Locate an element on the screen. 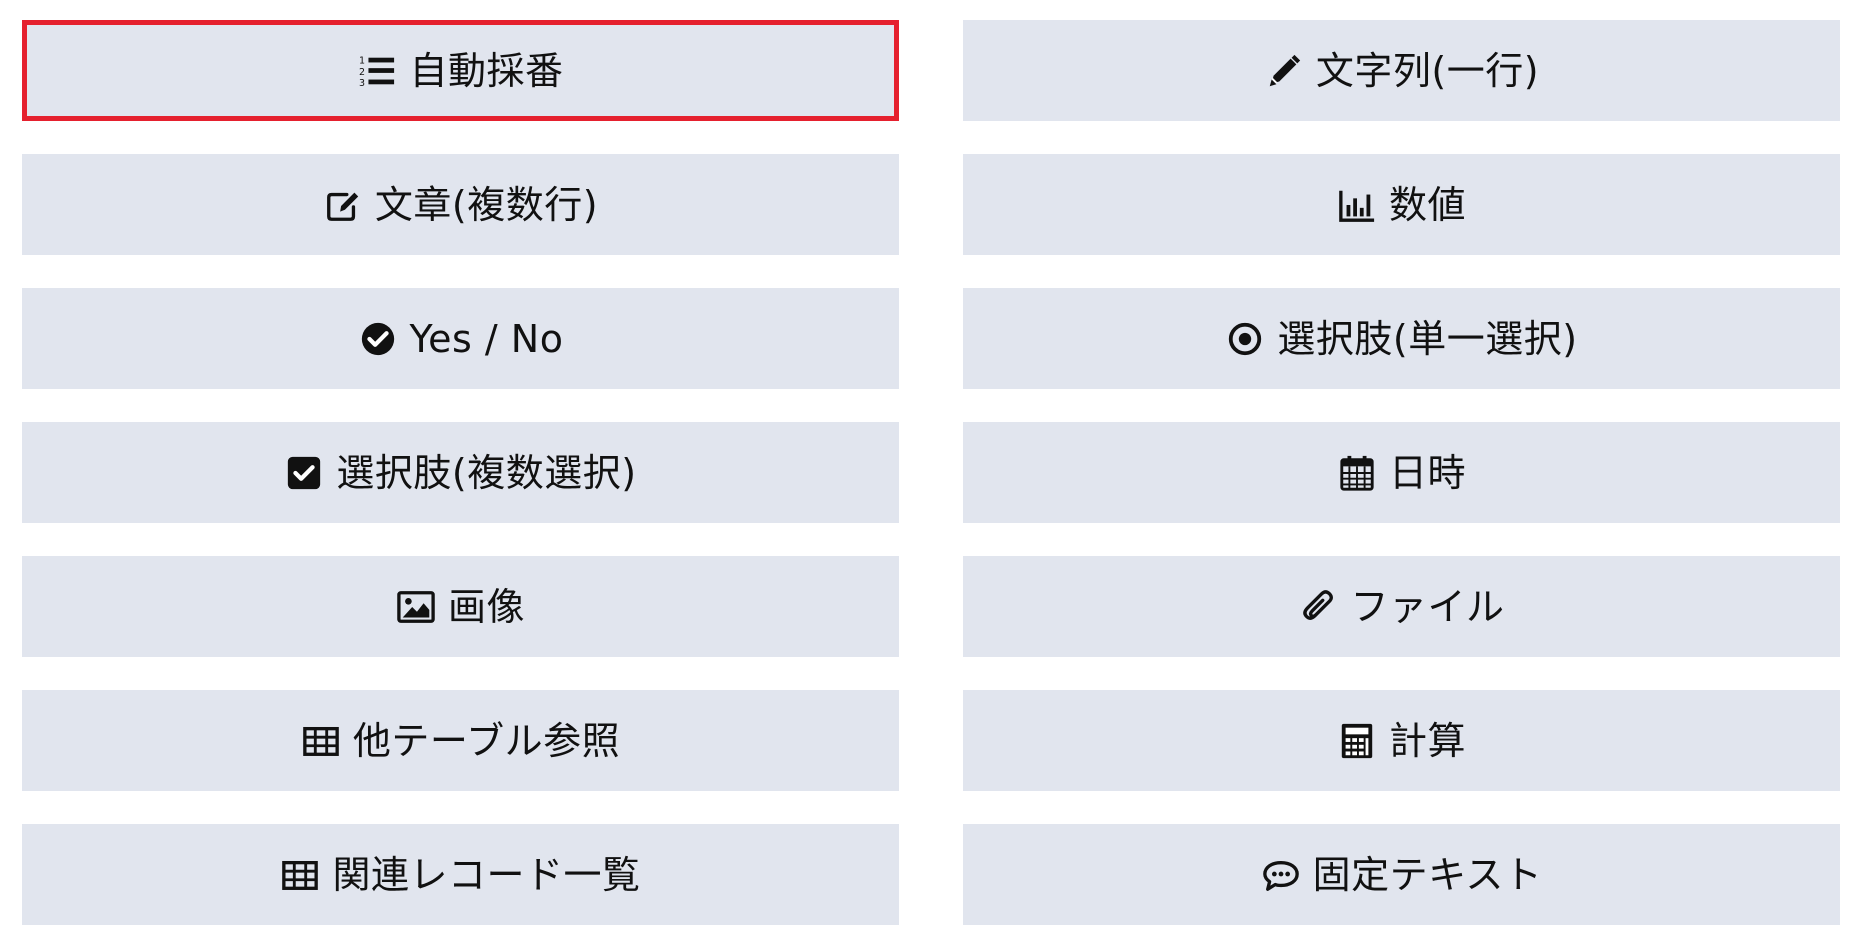 This screenshot has width=1850, height=944. field-type-auto-number-button: 1 2 3 自動採番 is located at coordinates (460, 70).